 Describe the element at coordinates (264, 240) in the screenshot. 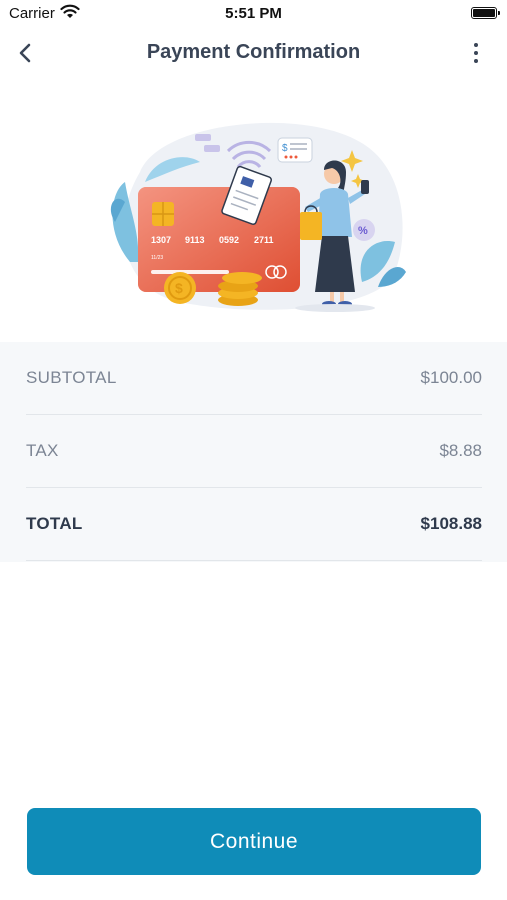

I see `card-number-group-4: 2711` at that location.